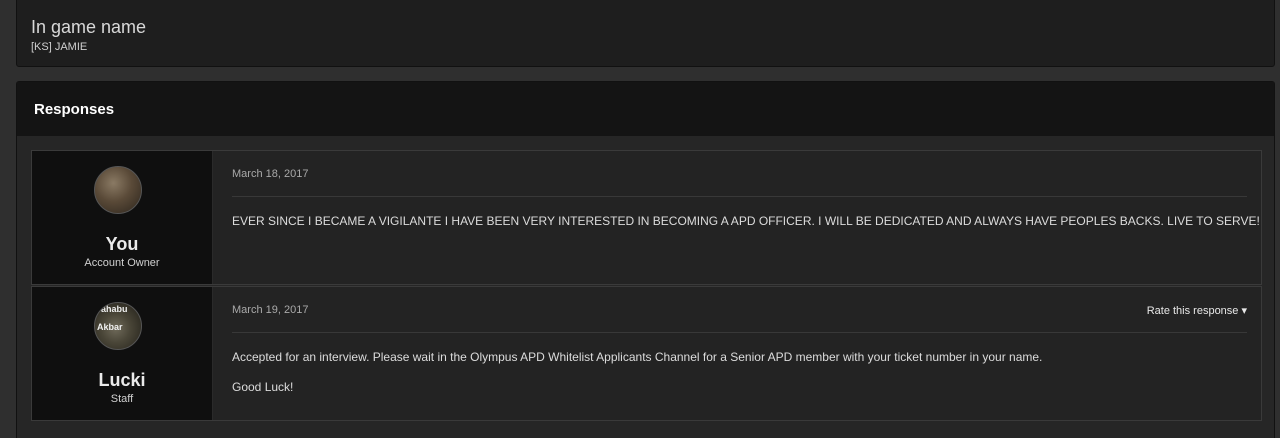  I want to click on responses-title: Responses, so click(74, 109).